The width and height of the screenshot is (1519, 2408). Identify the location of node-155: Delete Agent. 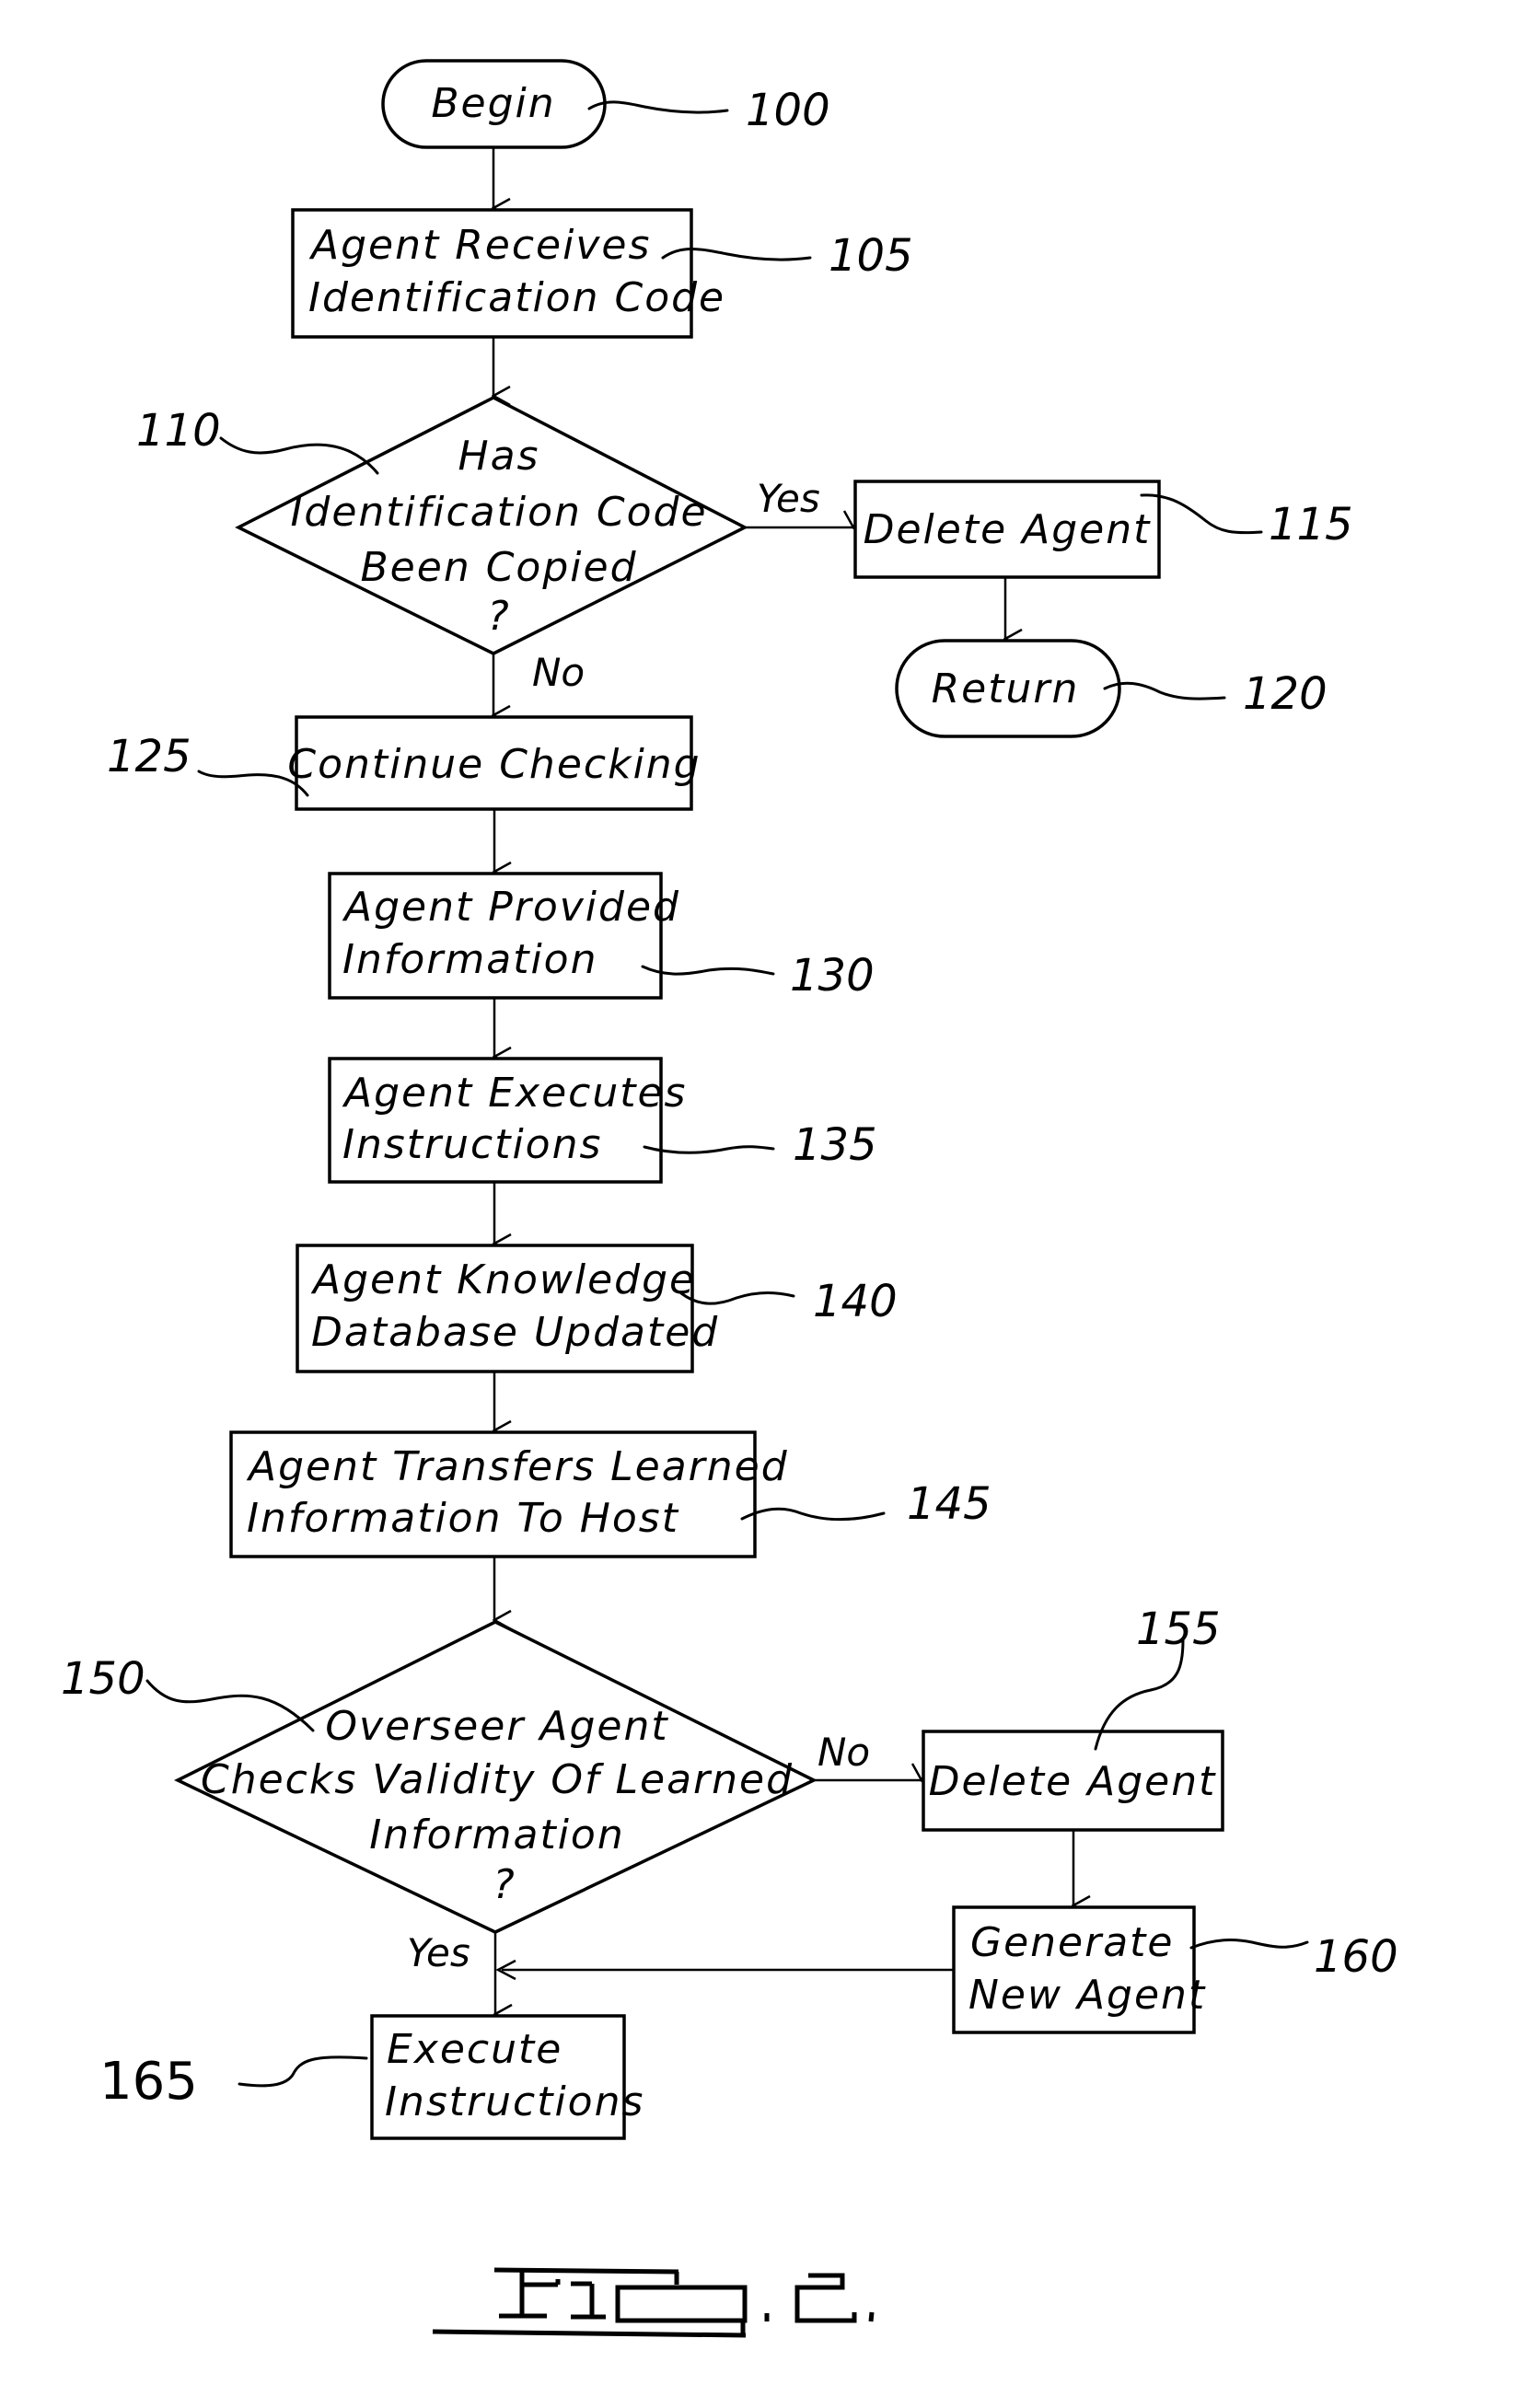
(1073, 1781).